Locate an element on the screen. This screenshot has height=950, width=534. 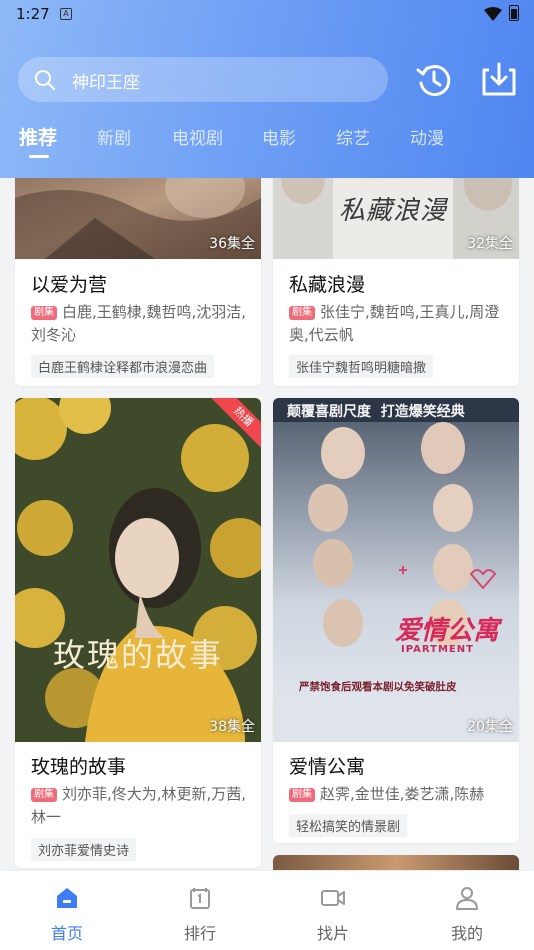
ranking-icon is located at coordinates (200, 898).